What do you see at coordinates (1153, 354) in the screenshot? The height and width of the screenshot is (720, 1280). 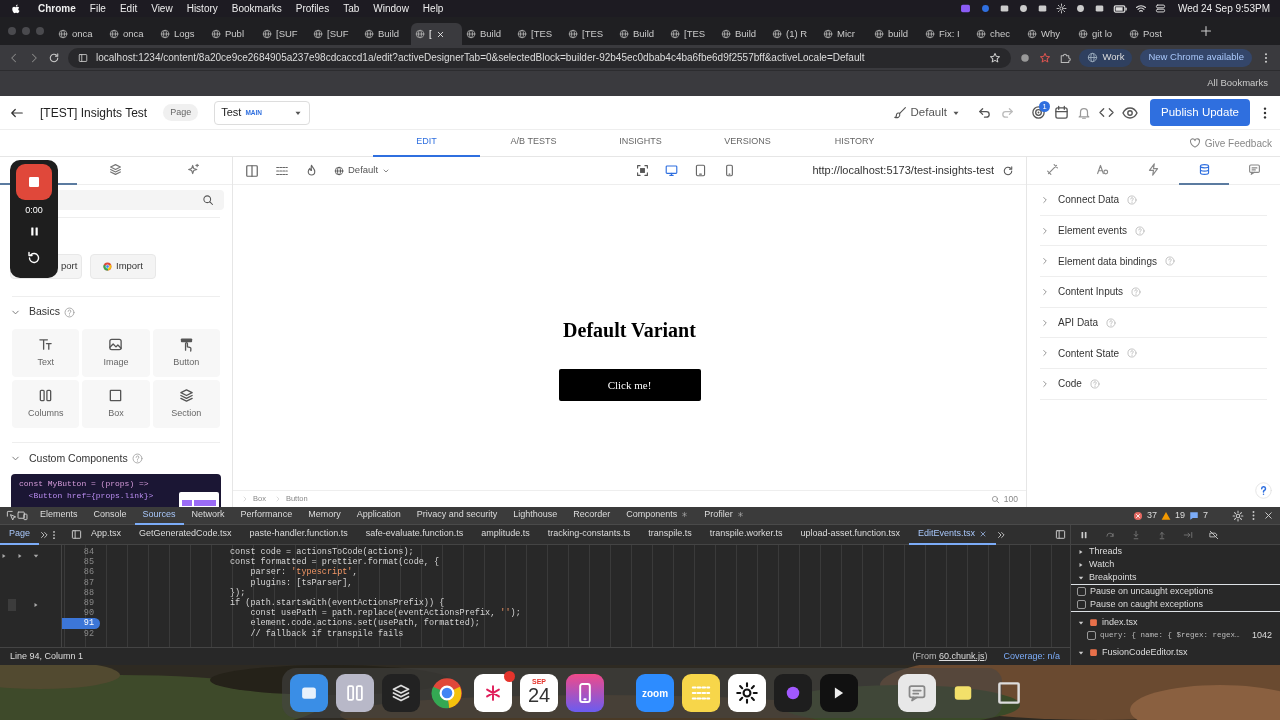 I see `accordion-row: Content State` at bounding box center [1153, 354].